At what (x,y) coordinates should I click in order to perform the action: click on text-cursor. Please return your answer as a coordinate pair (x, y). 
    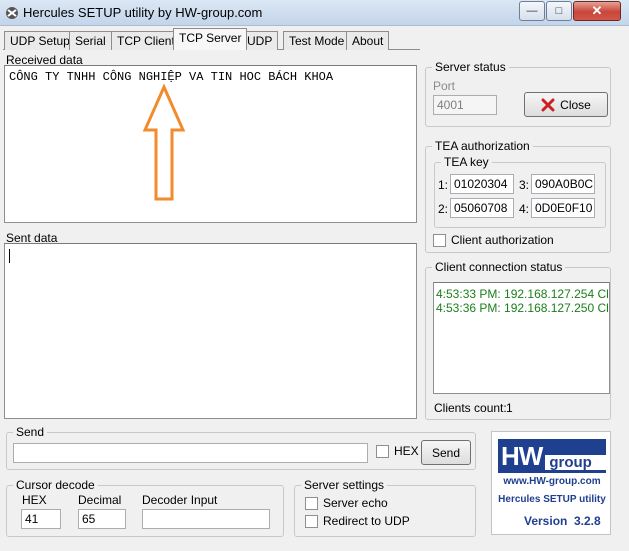
    Looking at the image, I should click on (9, 256).